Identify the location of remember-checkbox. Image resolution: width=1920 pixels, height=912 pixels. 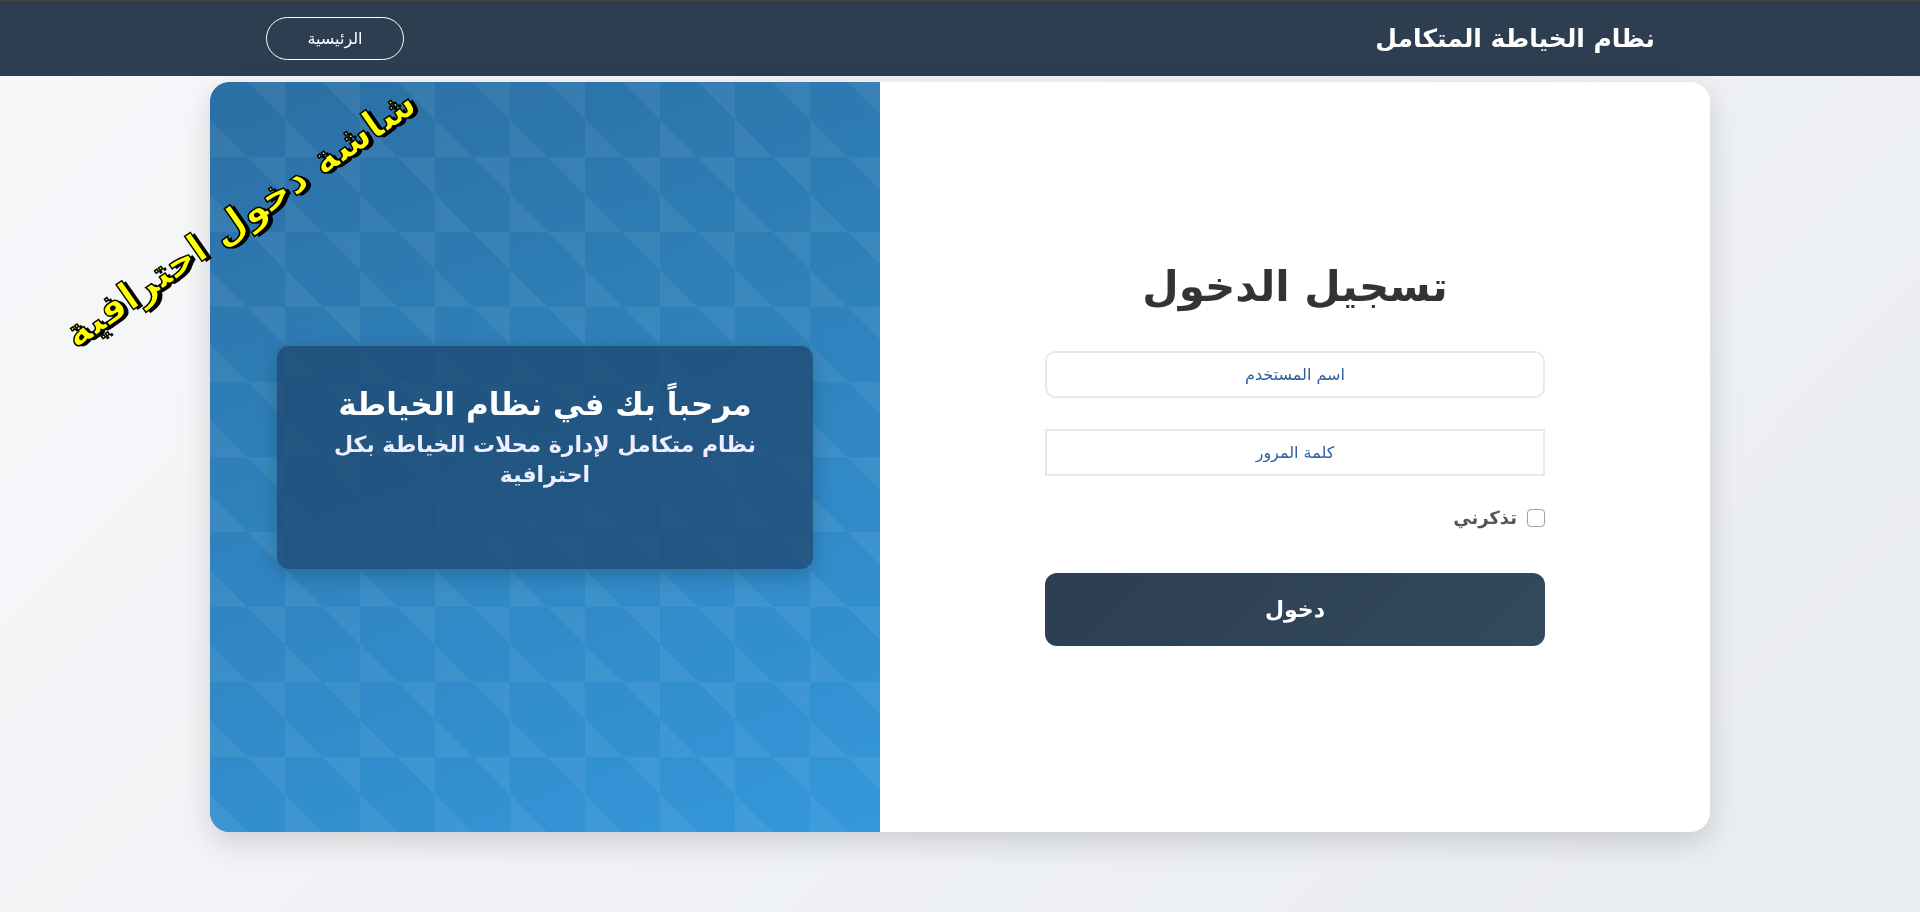
(1536, 517).